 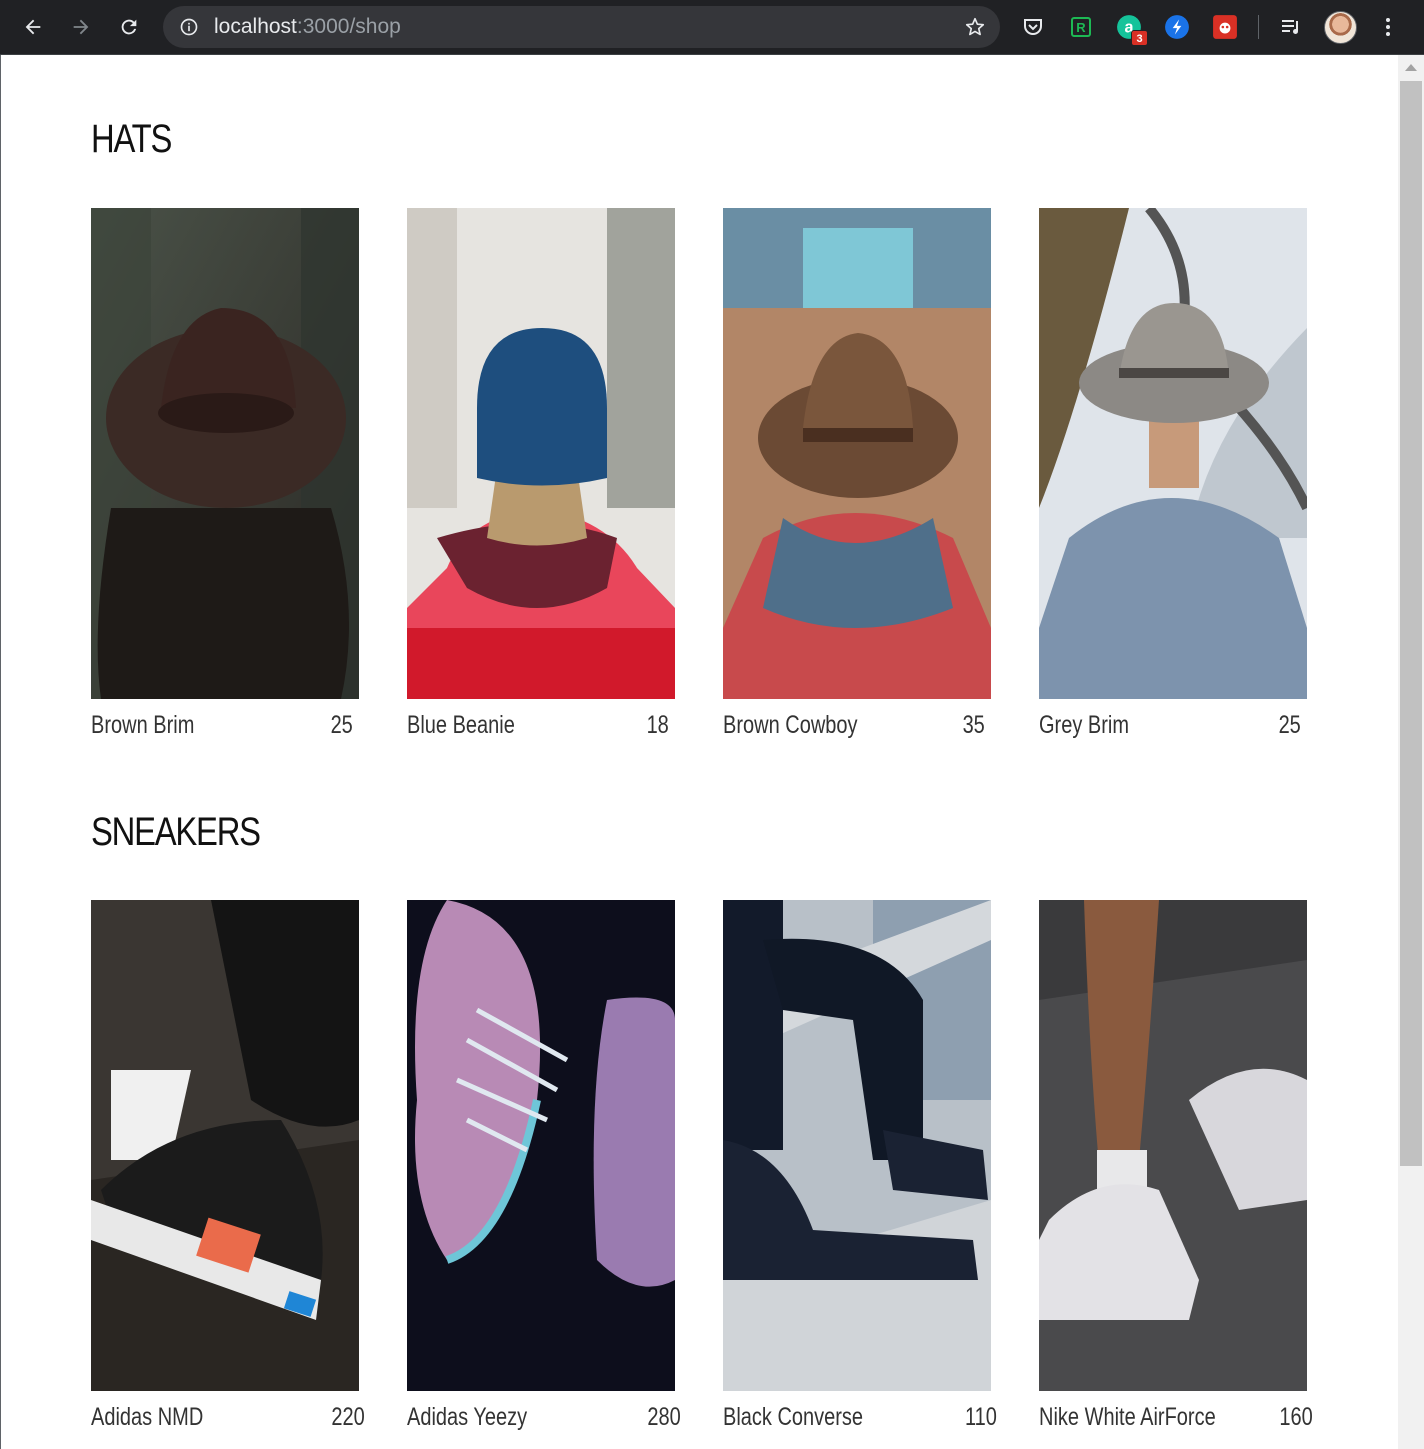 What do you see at coordinates (1033, 27) in the screenshot?
I see `pocket-icon` at bounding box center [1033, 27].